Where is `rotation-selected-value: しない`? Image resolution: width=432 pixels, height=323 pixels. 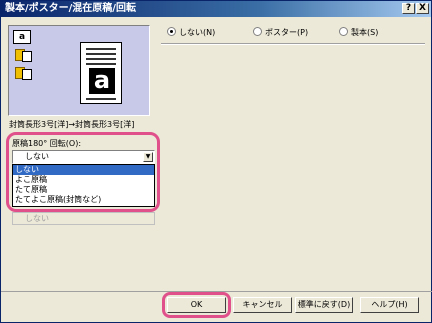 rotation-selected-value: しない is located at coordinates (37, 156).